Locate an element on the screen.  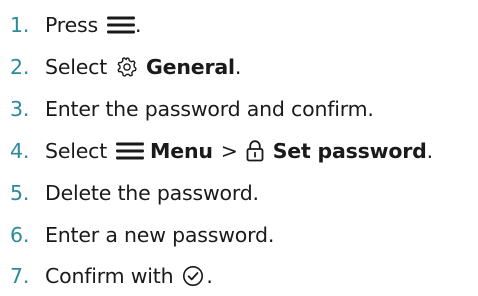
gear-icon is located at coordinates (127, 67).